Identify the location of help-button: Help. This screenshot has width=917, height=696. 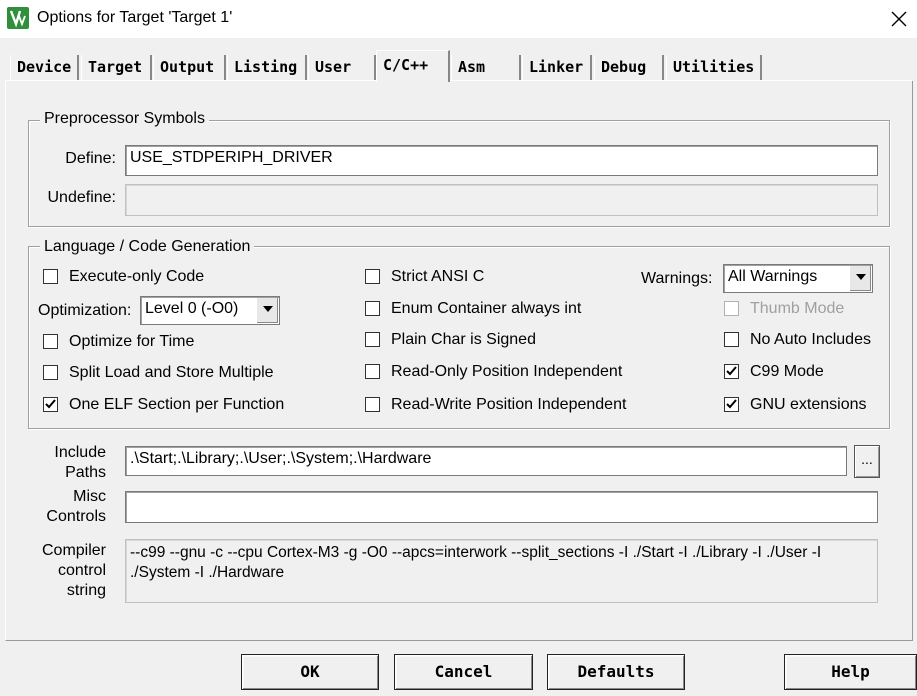
(850, 672).